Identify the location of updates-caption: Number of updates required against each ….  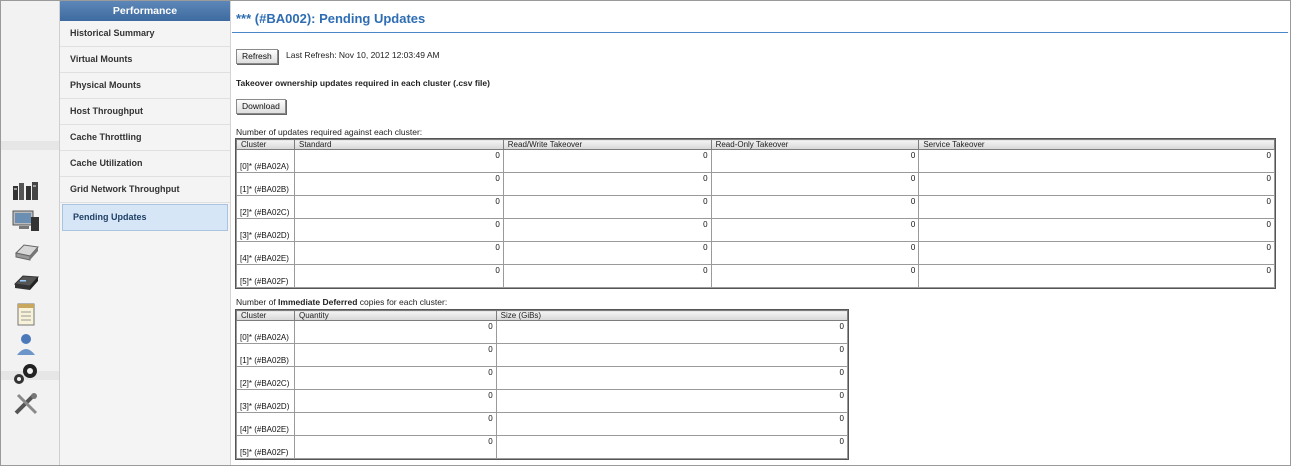
(329, 132).